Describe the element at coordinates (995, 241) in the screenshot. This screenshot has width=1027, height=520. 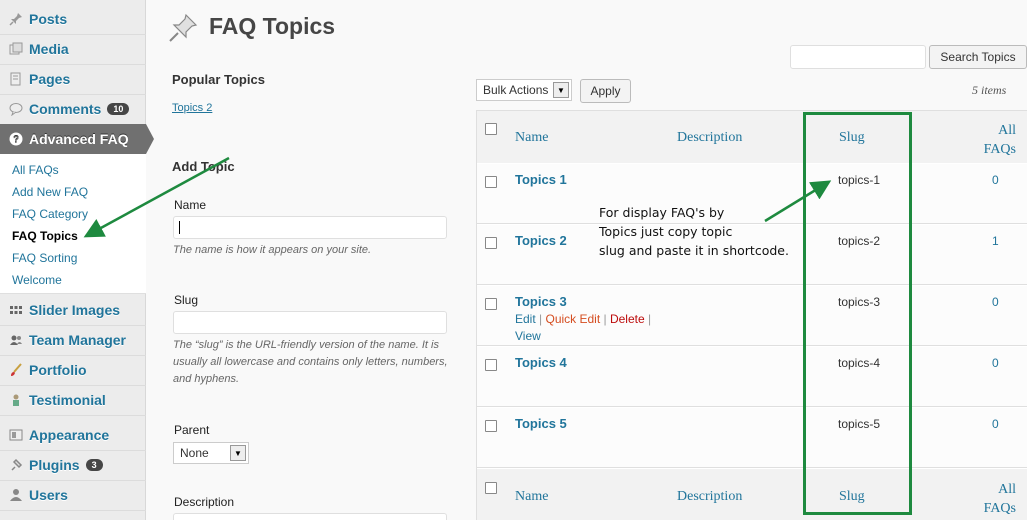
I see `row-count-link: 1` at that location.